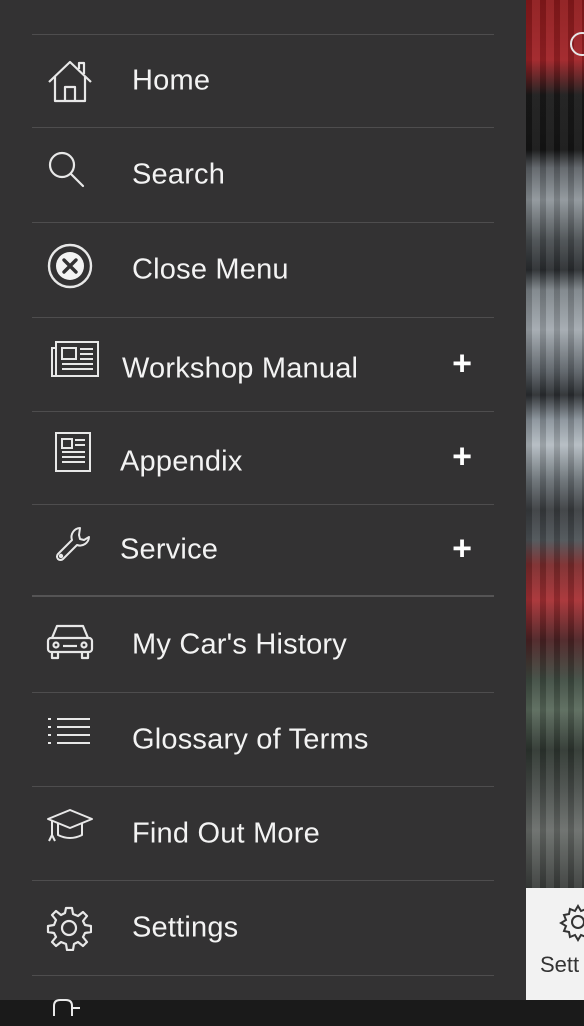 The height and width of the screenshot is (1026, 584). Describe the element at coordinates (169, 549) in the screenshot. I see `menu-item-label: Service` at that location.